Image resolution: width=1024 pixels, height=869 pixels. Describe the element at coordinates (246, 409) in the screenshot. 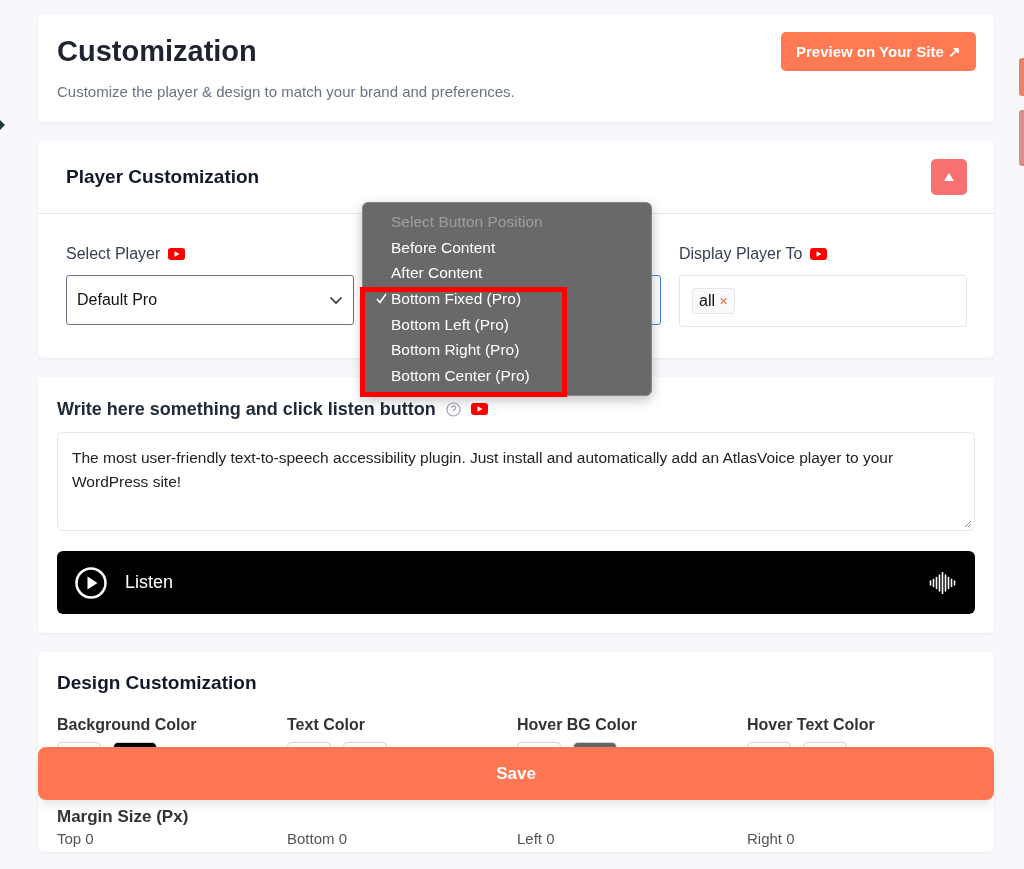

I see `field-label: Write here something and click listen button` at that location.